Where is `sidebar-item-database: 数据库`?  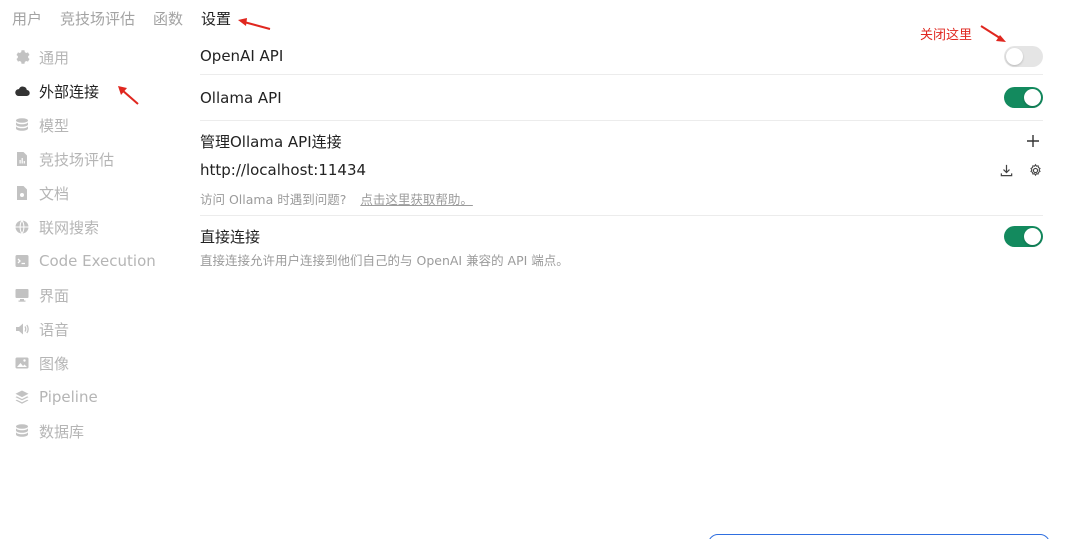
sidebar-item-database: 数据库 is located at coordinates (99, 431).